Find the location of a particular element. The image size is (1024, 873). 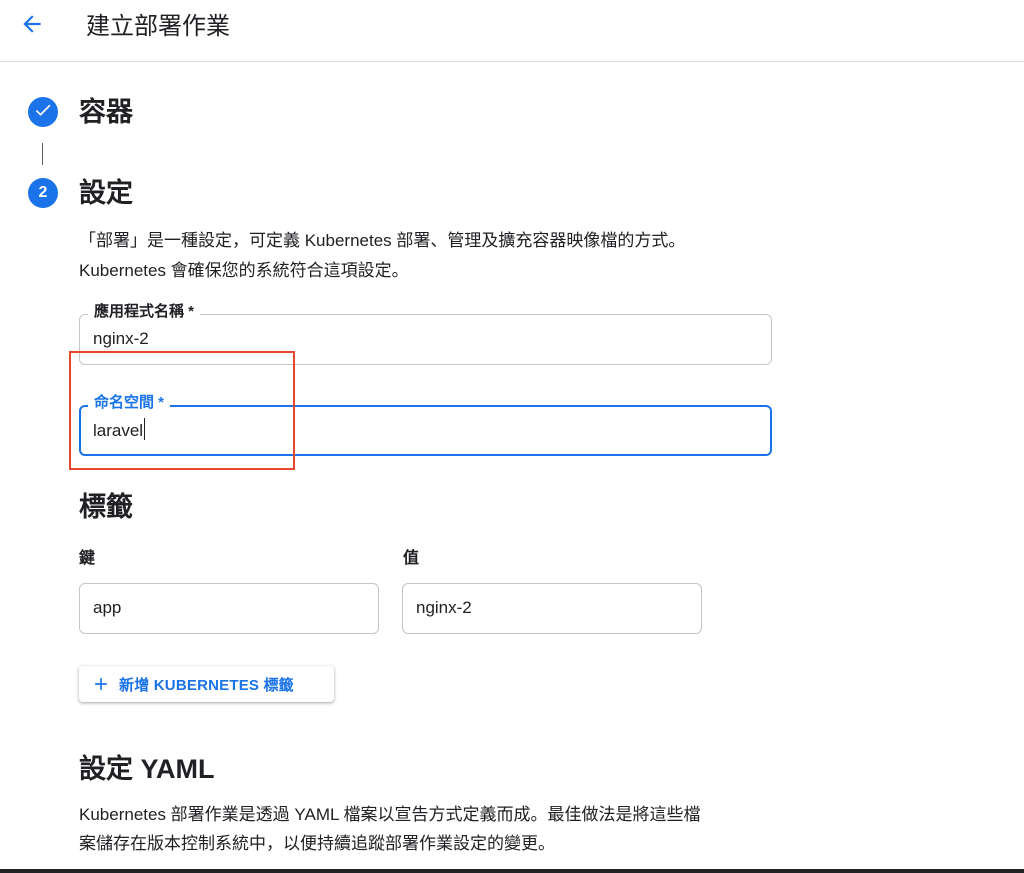

step-number-indicator: 2 is located at coordinates (43, 193).